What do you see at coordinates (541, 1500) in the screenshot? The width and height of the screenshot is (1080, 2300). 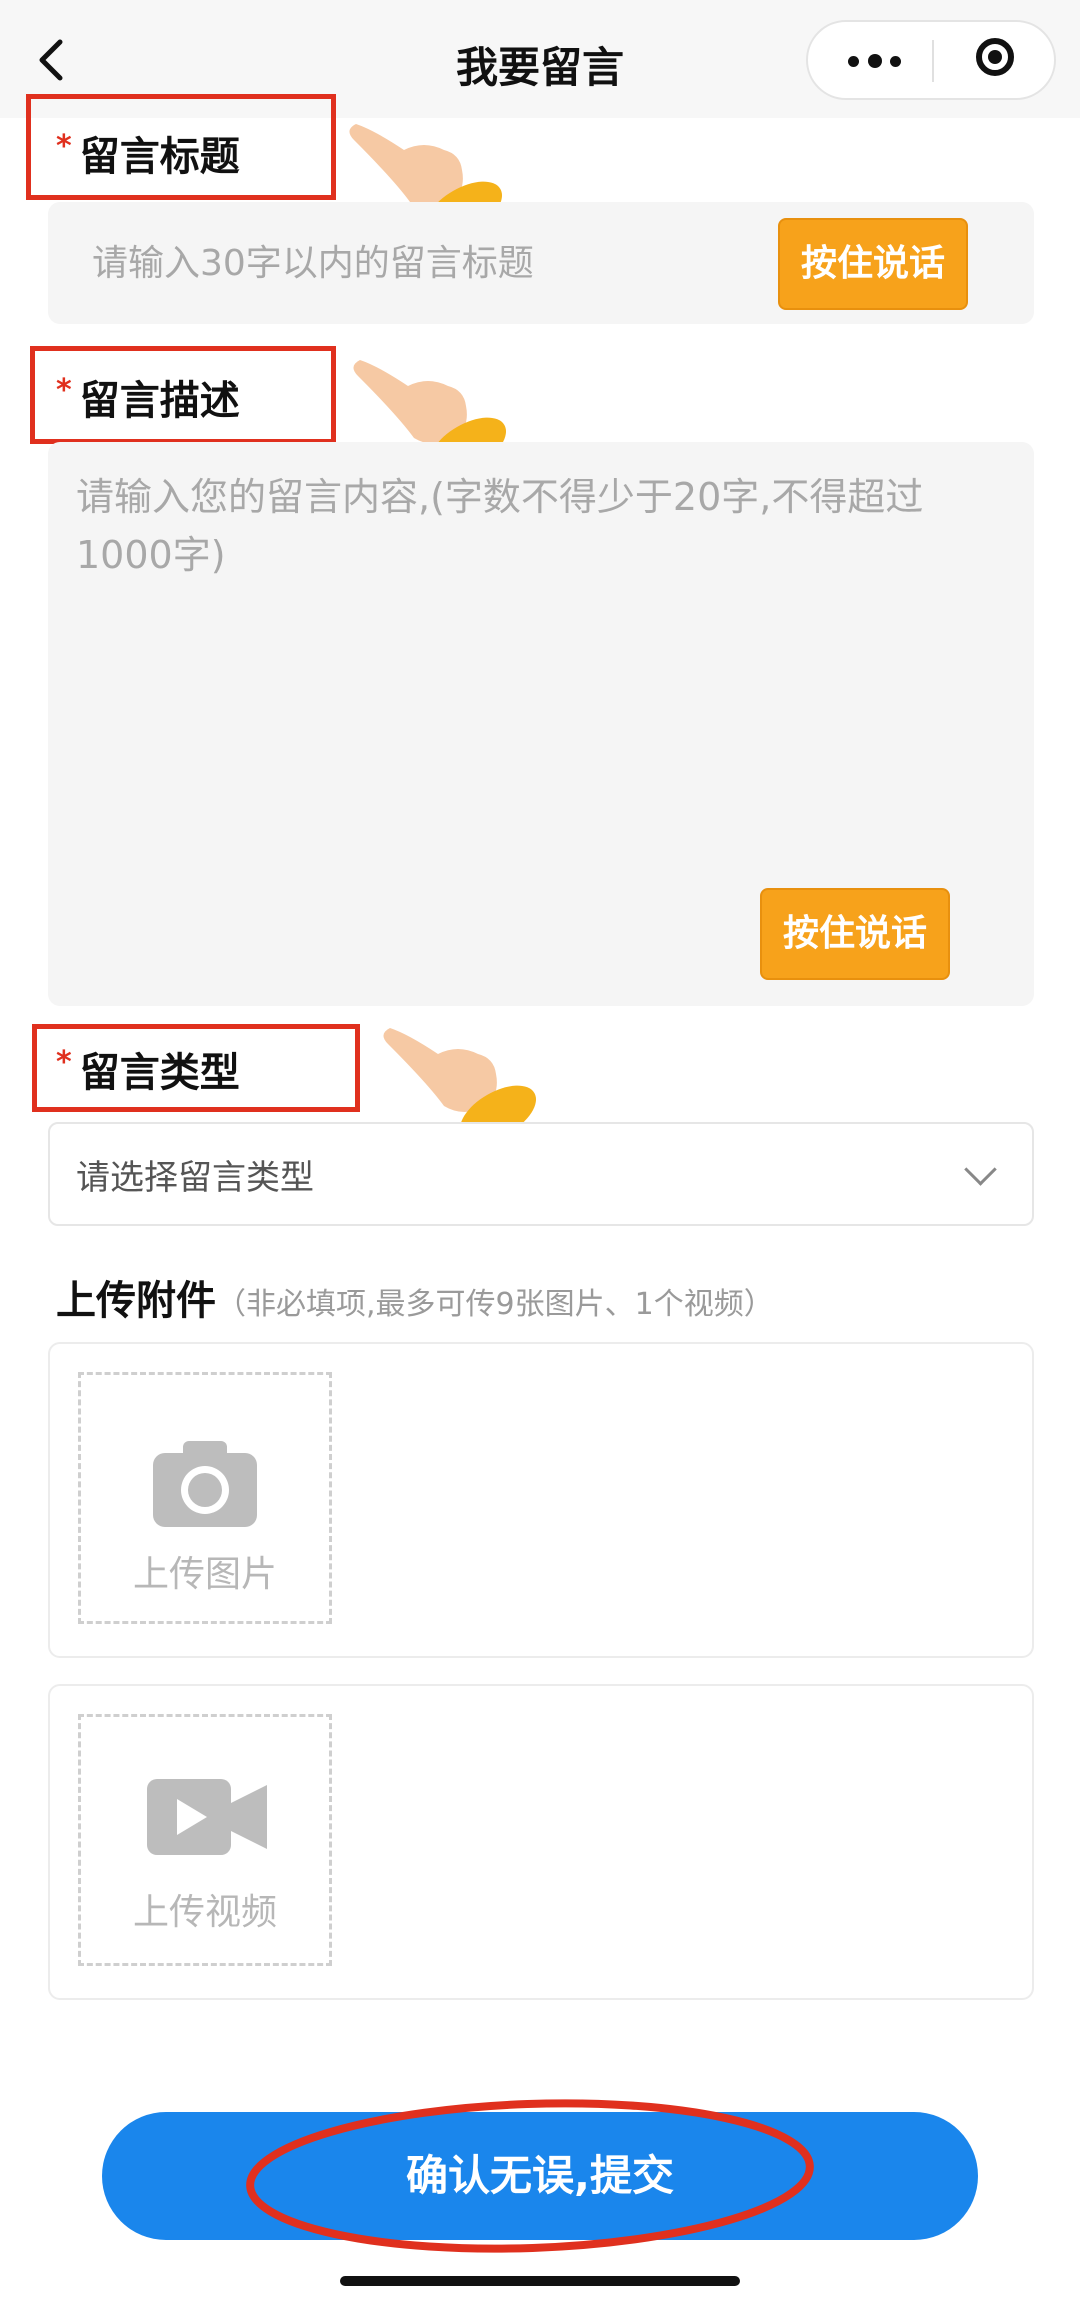 I see `image-upload-card: 上传图片` at bounding box center [541, 1500].